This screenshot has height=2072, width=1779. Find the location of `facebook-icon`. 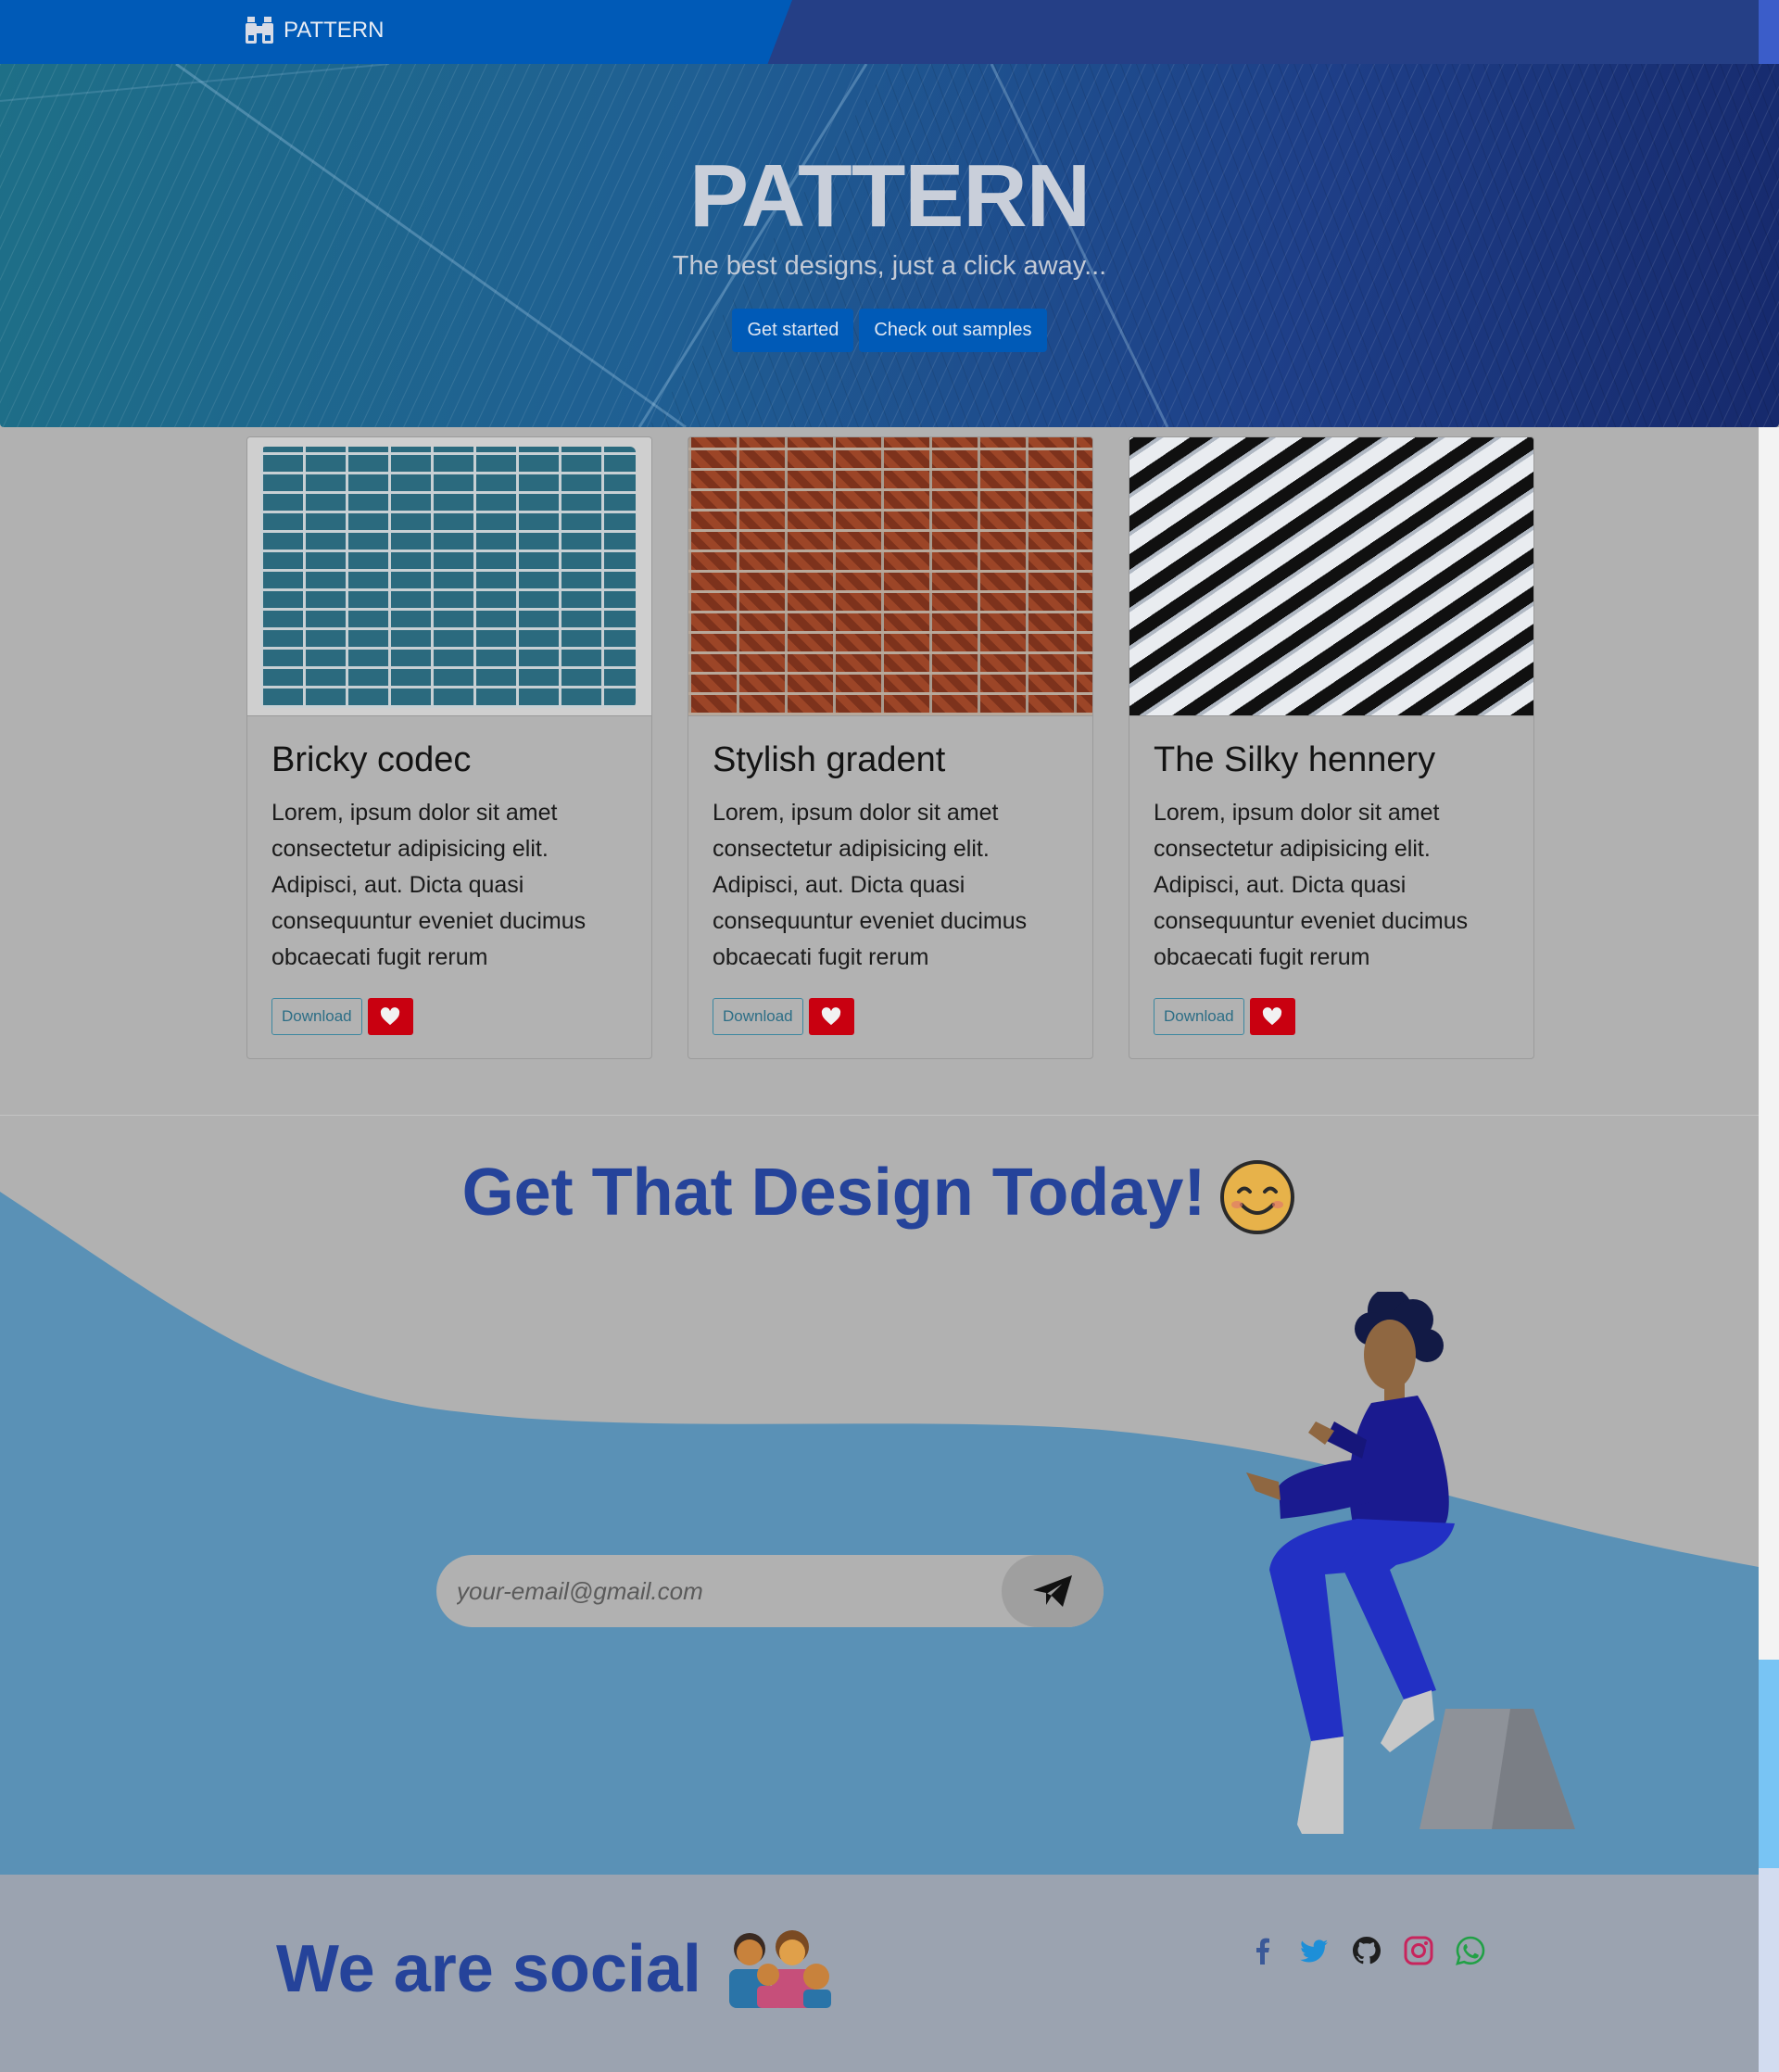

facebook-icon is located at coordinates (1263, 1950).